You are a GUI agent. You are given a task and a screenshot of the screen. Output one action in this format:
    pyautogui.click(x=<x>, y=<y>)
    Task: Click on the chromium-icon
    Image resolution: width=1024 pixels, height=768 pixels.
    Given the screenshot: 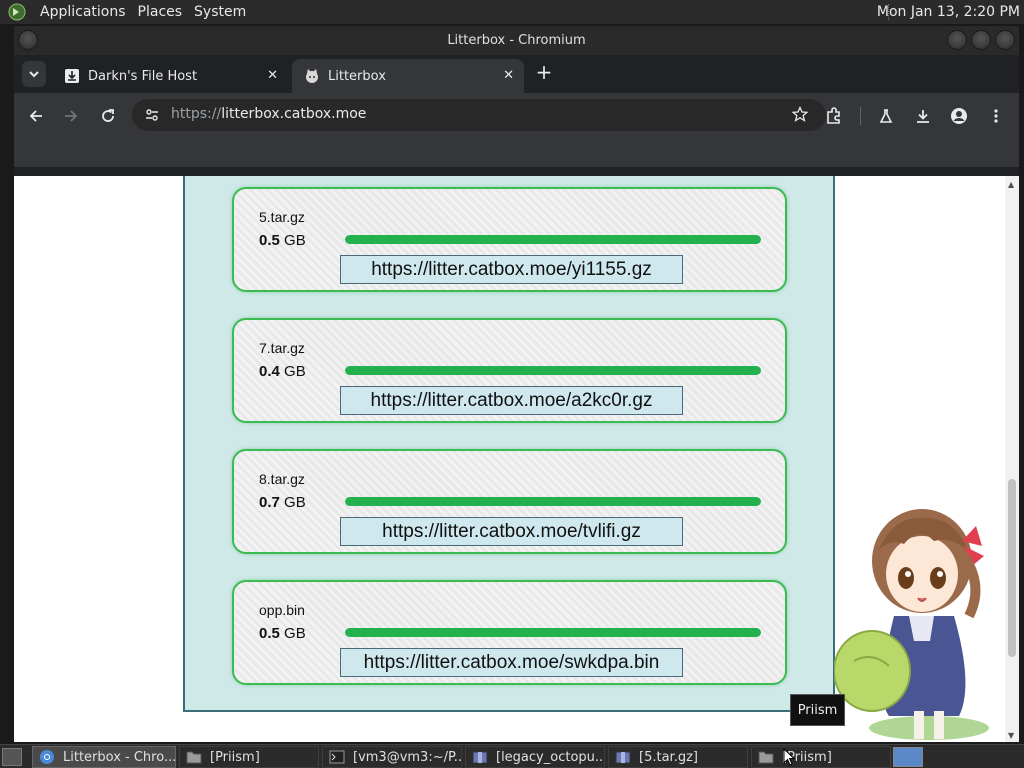 What is the action you would take?
    pyautogui.click(x=47, y=757)
    